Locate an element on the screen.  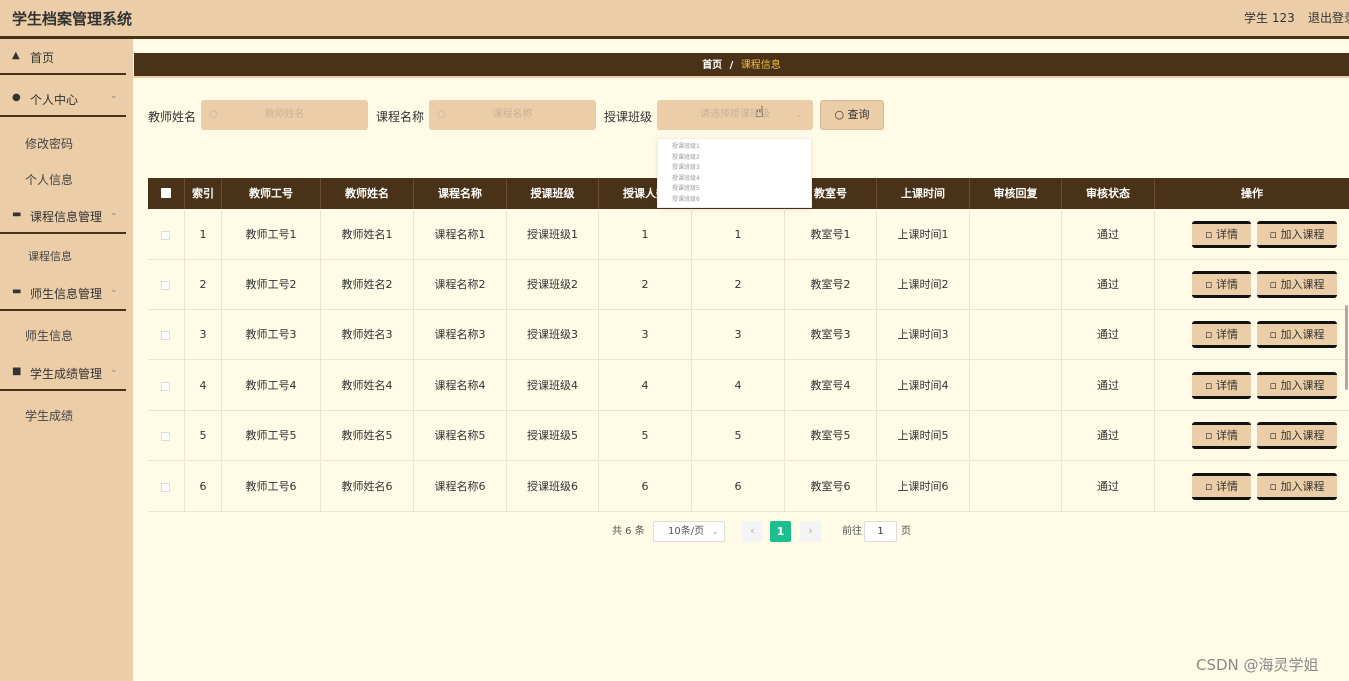
logout-link: 退出登录 is located at coordinates (1328, 17).